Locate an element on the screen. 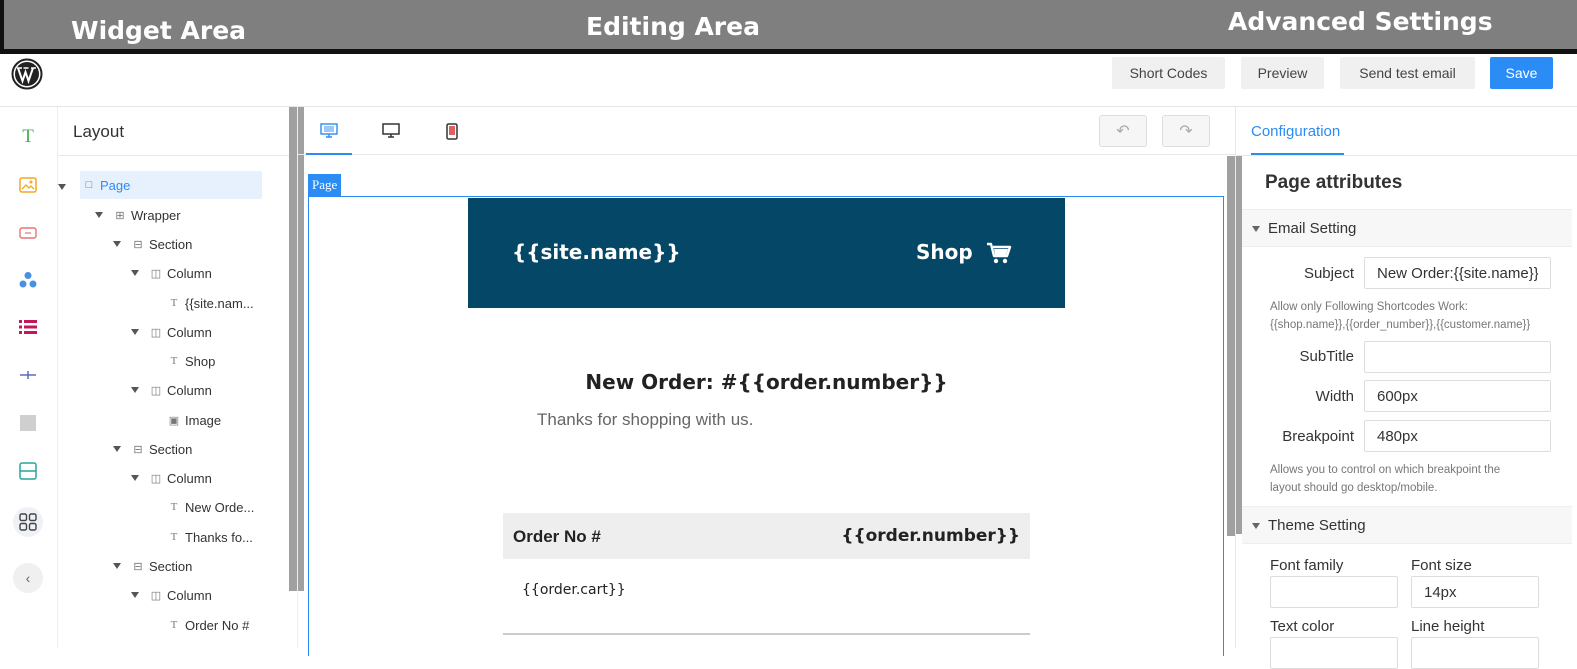  preview-button: Preview is located at coordinates (1282, 73).